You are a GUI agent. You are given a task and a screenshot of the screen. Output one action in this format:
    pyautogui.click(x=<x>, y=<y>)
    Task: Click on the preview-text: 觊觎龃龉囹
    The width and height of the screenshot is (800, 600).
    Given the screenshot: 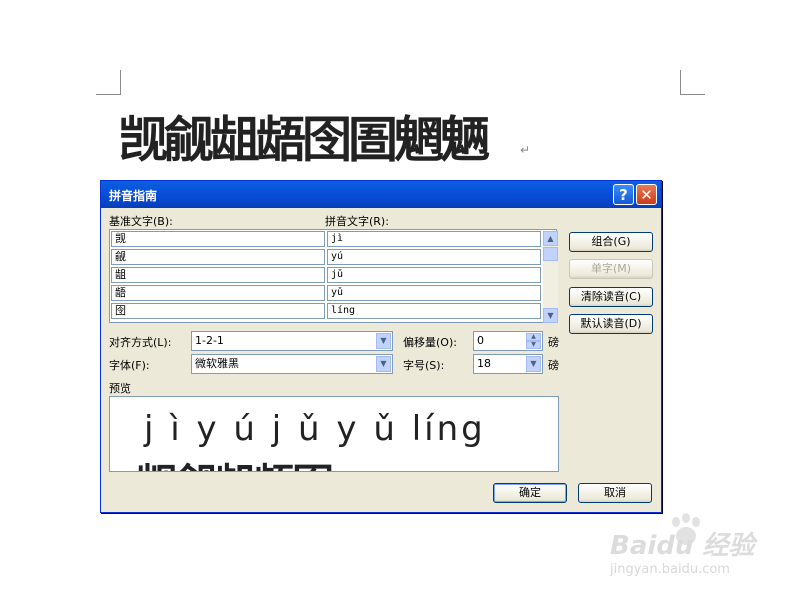 What is the action you would take?
    pyautogui.click(x=235, y=461)
    